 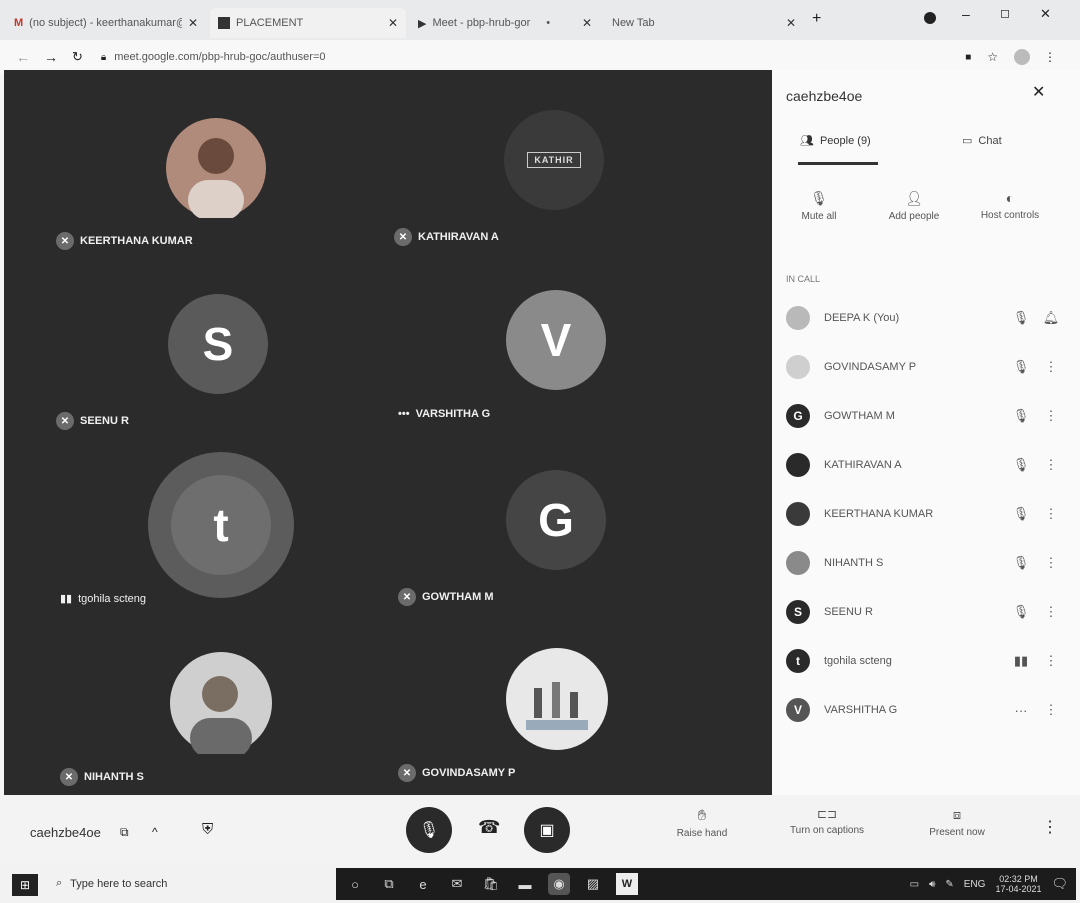 I want to click on camera-off-icon: ▣, so click(x=547, y=830).